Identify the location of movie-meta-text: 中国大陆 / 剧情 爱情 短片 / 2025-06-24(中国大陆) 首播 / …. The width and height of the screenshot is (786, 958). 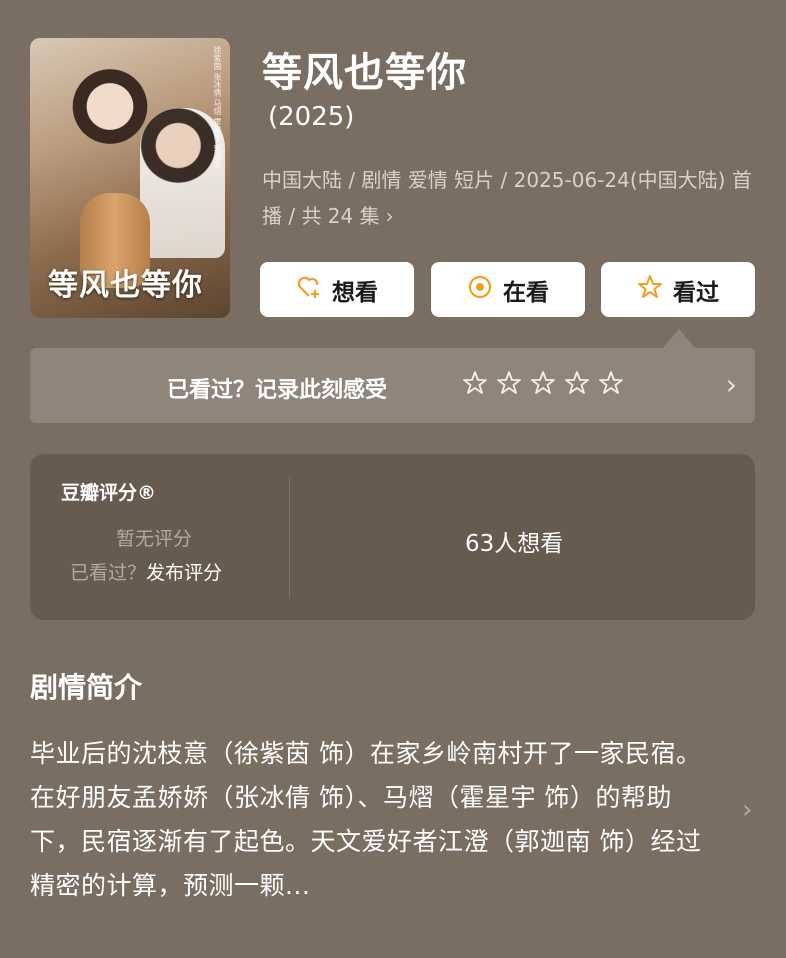
(507, 198).